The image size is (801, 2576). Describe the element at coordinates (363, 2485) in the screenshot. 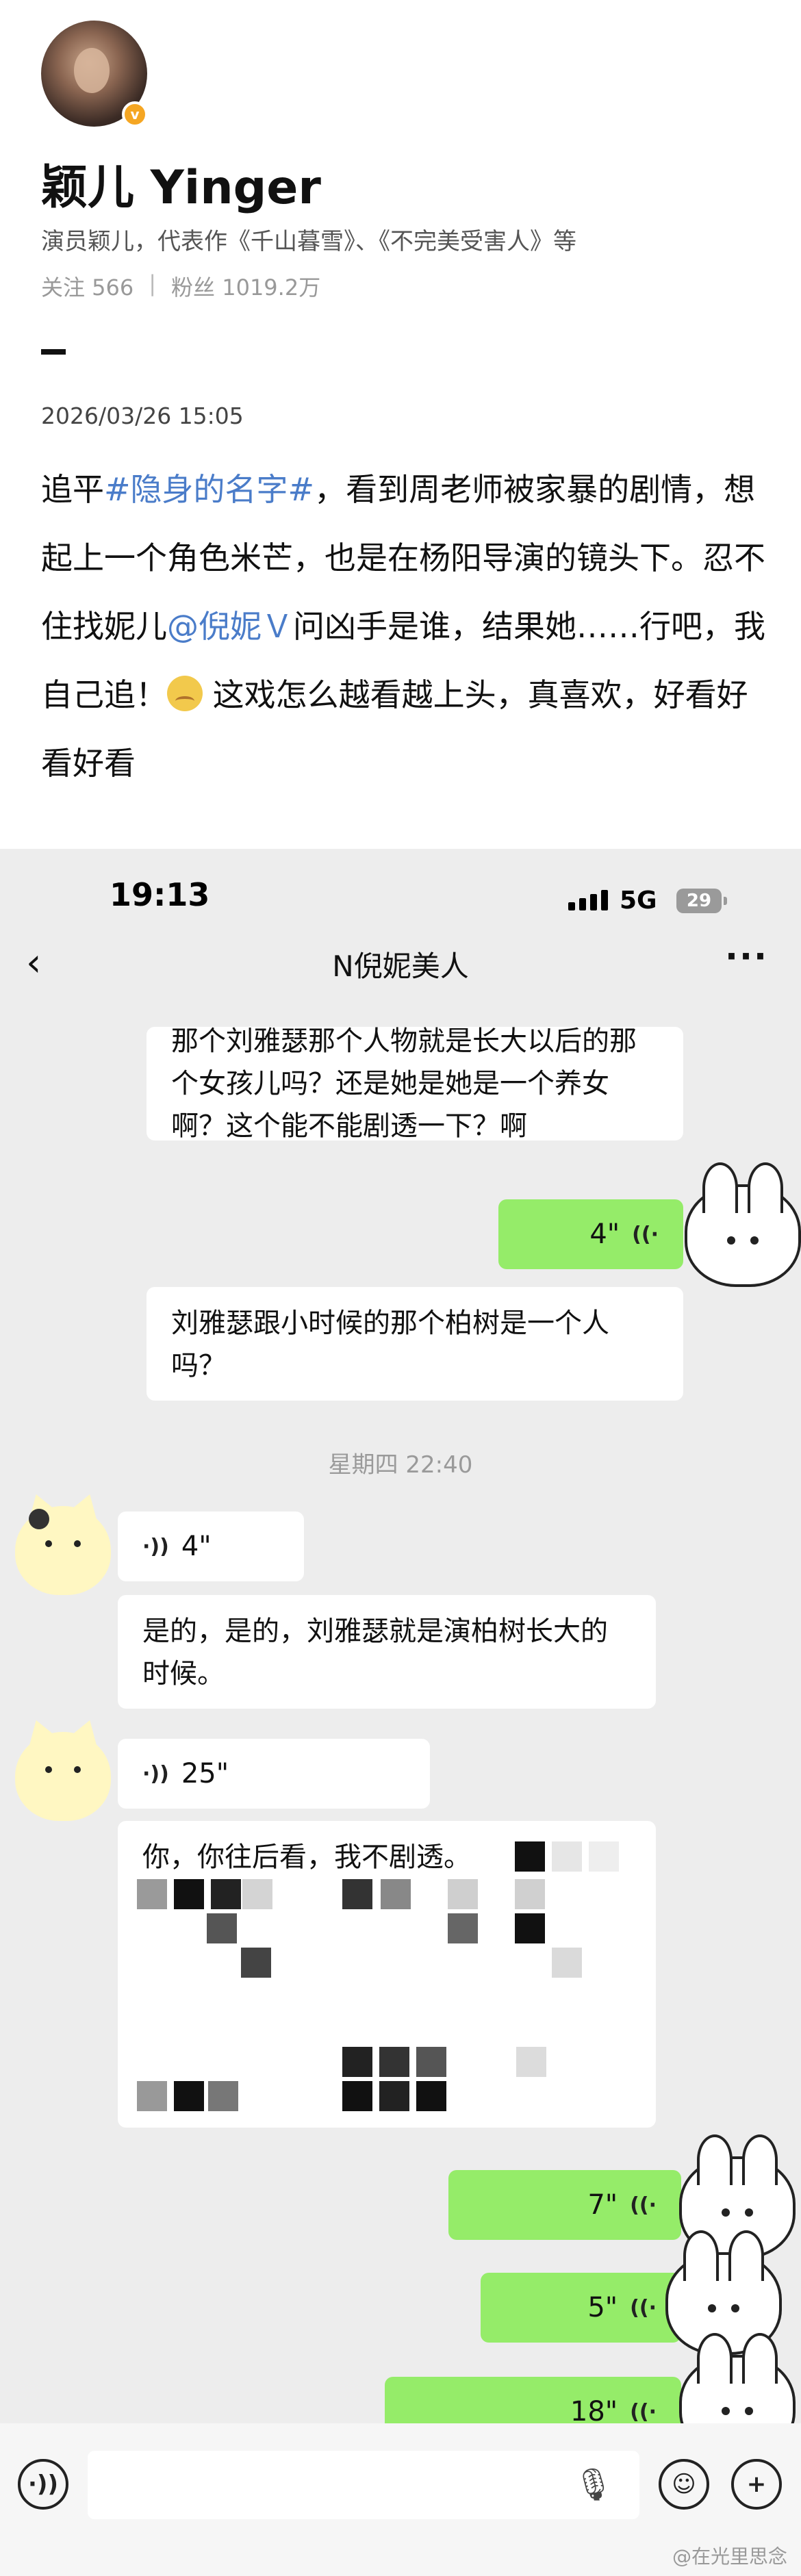

I see `message-input: 🎙` at that location.